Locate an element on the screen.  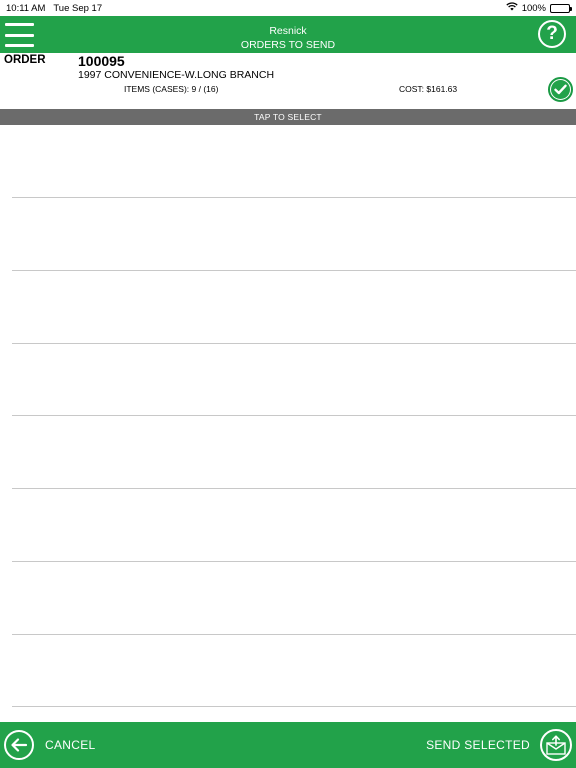
cancel-label: CANCEL is located at coordinates (70, 745).